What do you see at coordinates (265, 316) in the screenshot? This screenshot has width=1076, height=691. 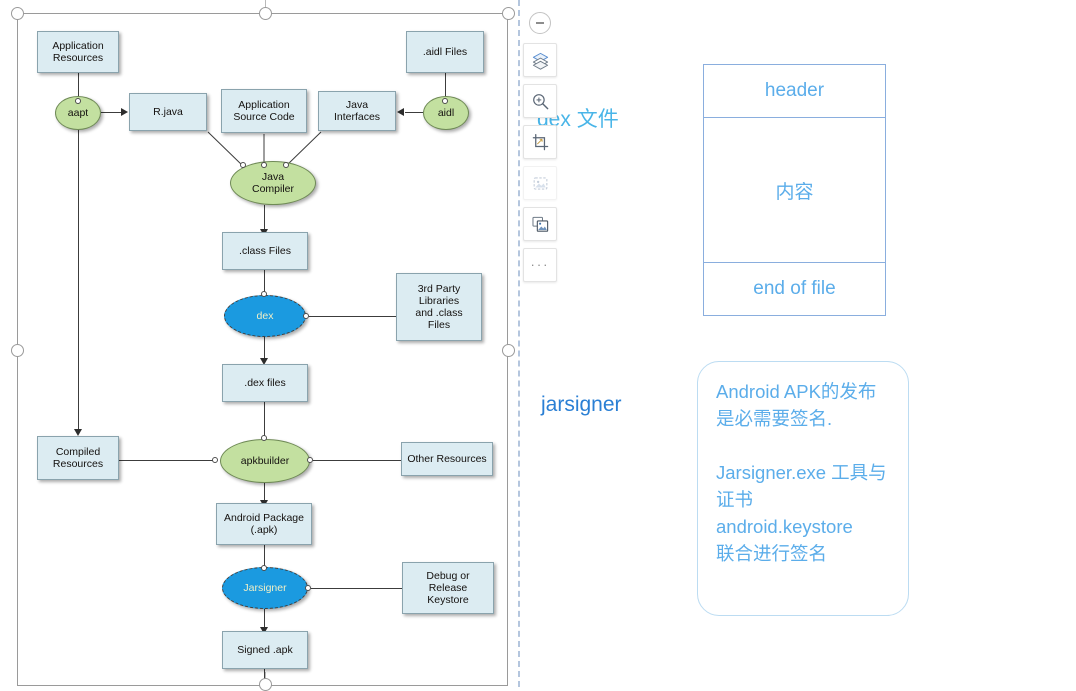 I see `node-dex: dex` at bounding box center [265, 316].